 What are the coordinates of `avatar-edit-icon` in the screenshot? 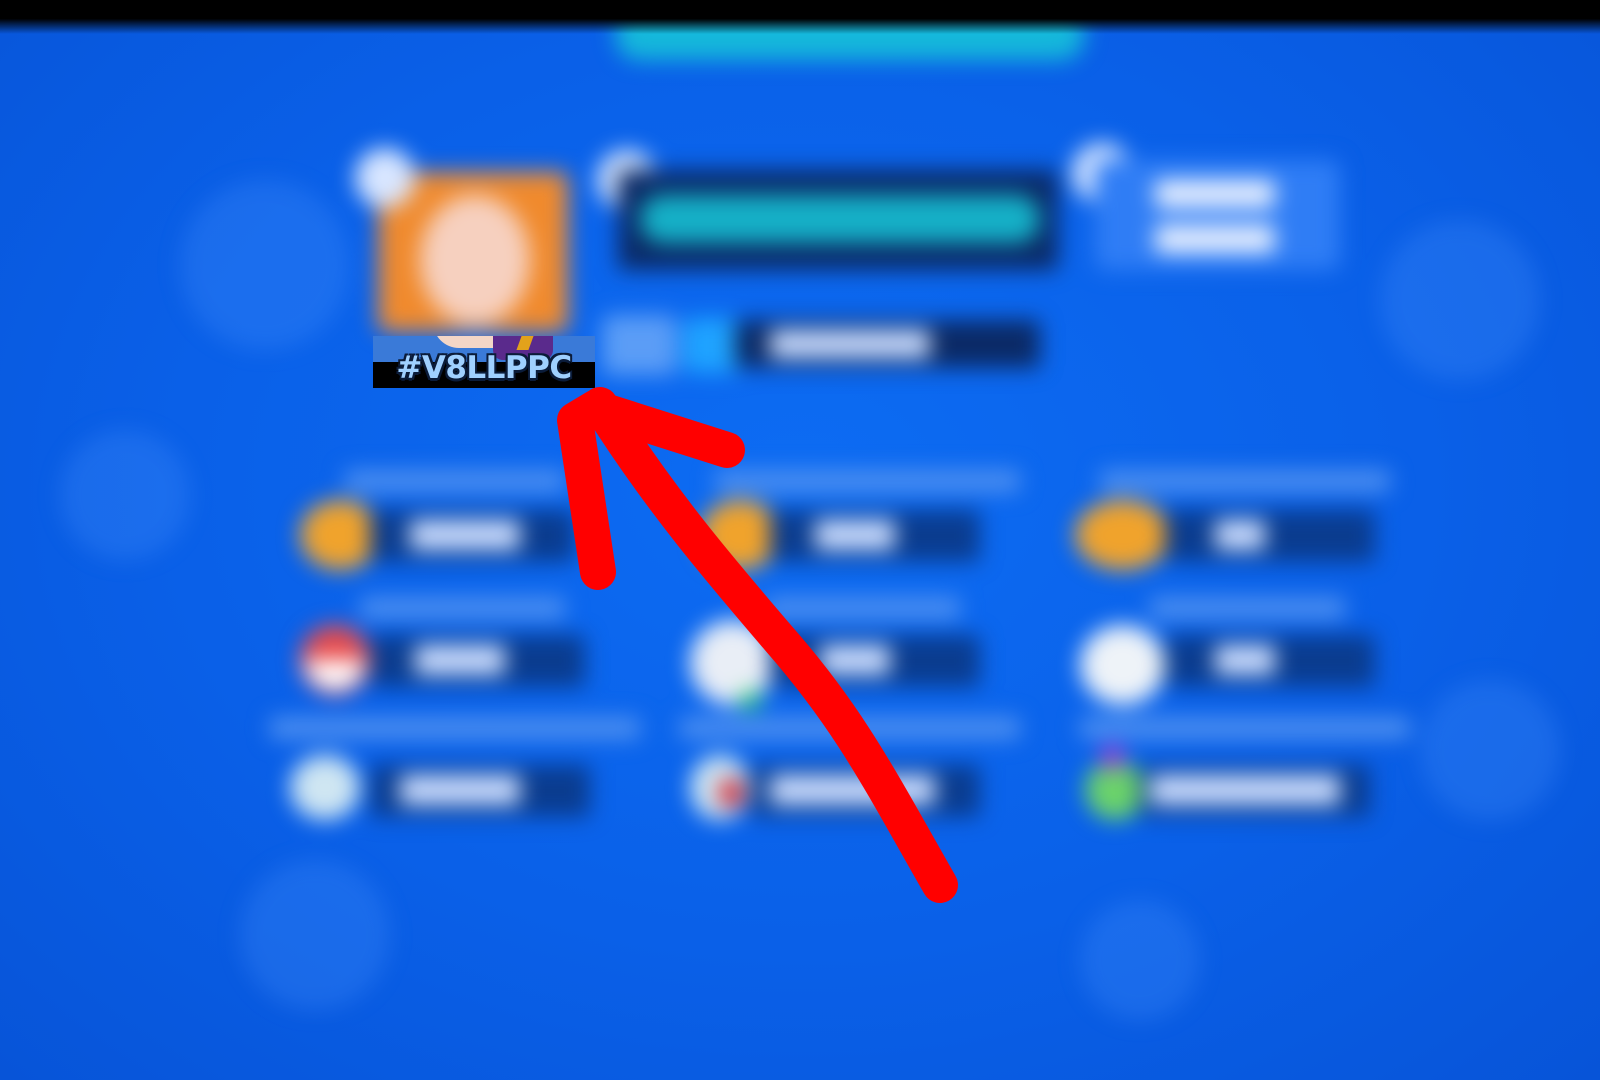 It's located at (385, 178).